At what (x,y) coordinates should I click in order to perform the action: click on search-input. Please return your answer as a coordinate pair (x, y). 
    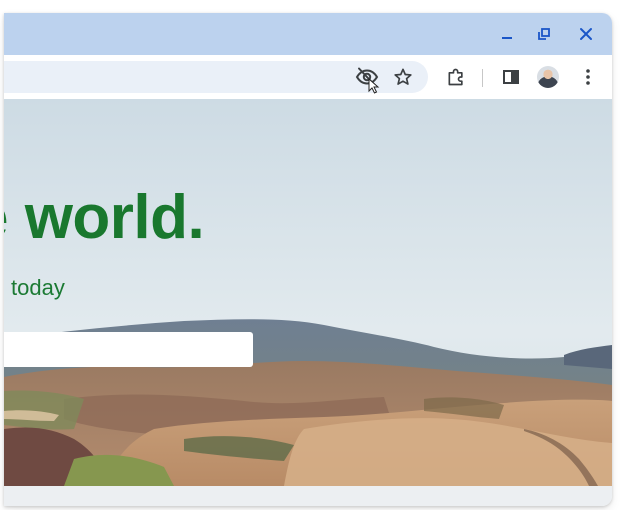
    Looking at the image, I should click on (128, 349).